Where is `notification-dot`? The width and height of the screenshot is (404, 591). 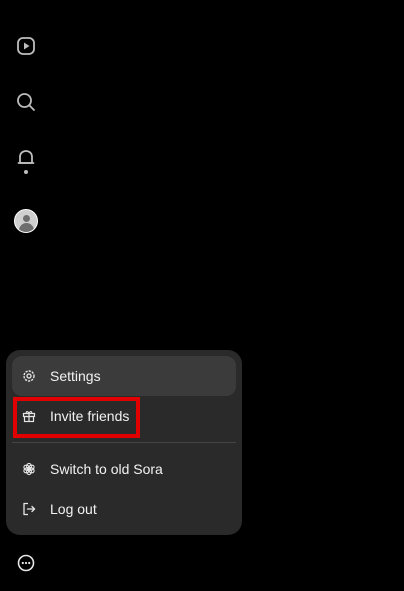
notification-dot is located at coordinates (26, 172).